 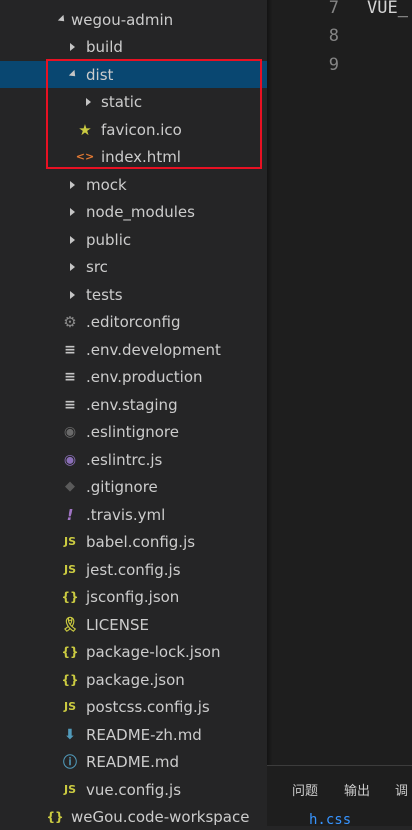 I want to click on git-icon: ◆, so click(x=70, y=486).